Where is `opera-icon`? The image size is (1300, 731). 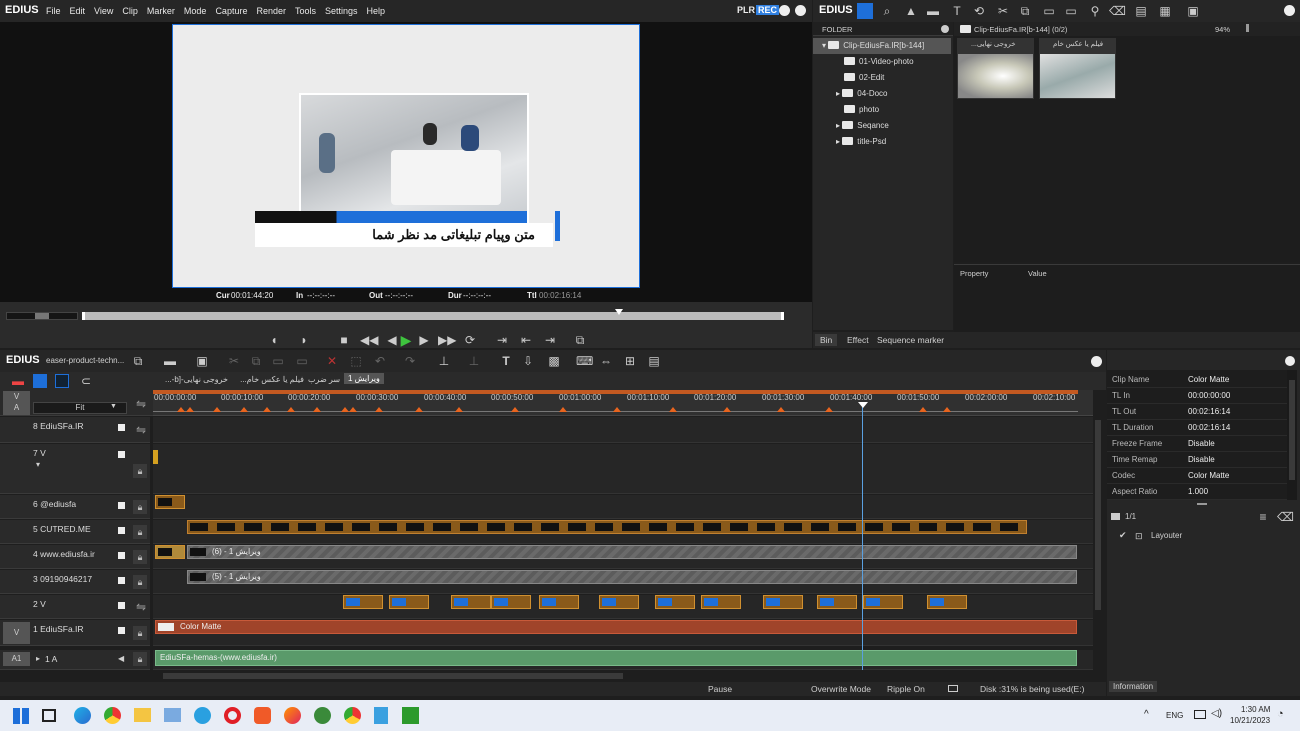
opera-icon is located at coordinates (232, 715).